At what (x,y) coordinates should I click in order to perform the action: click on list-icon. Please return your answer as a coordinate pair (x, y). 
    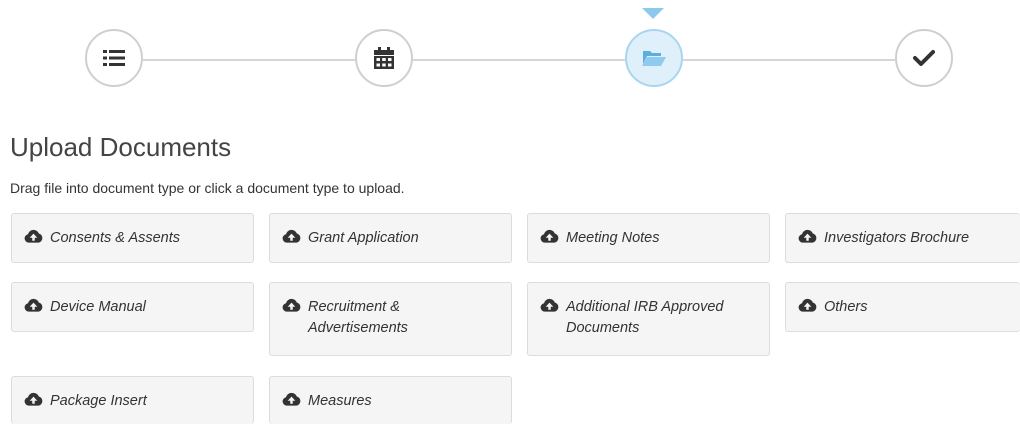
    Looking at the image, I should click on (114, 58).